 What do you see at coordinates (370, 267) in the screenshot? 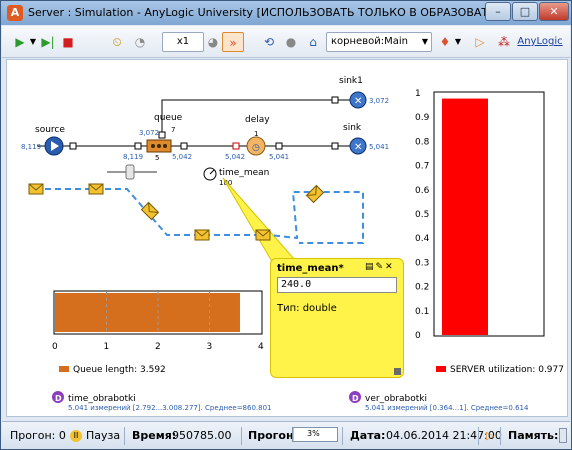
I see `popup-menu-icon: ▤` at bounding box center [370, 267].